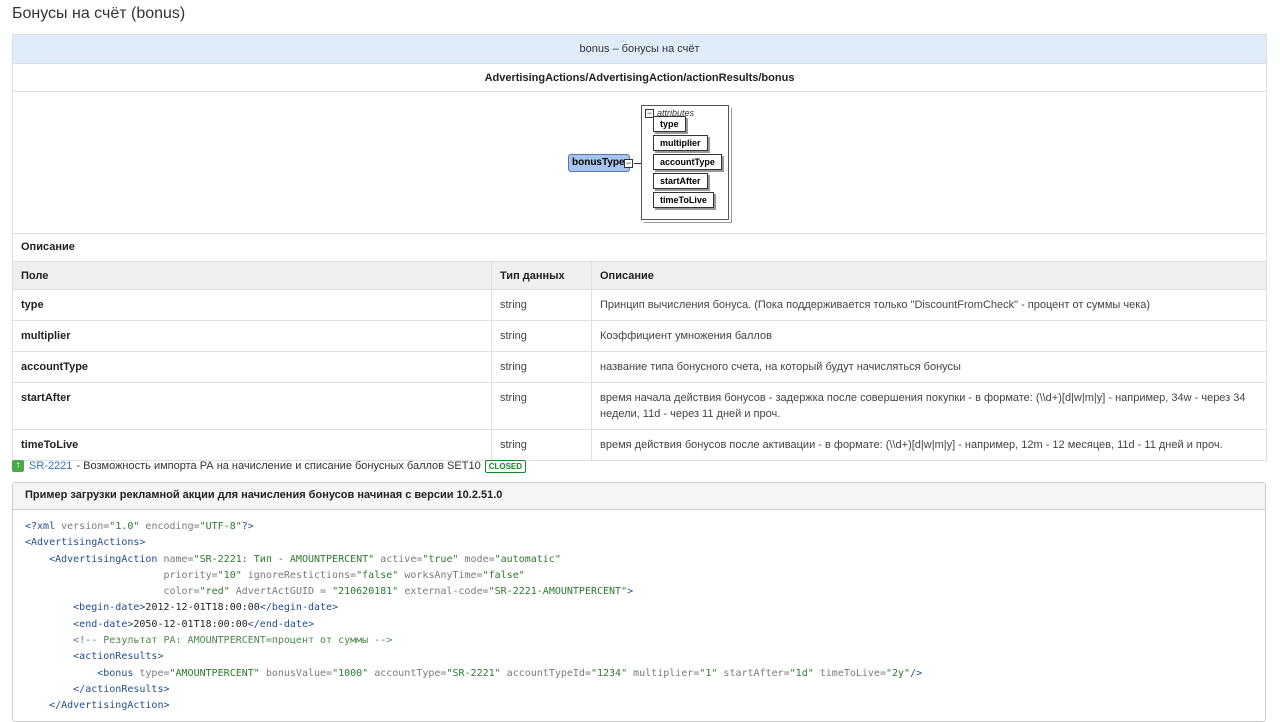 The height and width of the screenshot is (722, 1280). What do you see at coordinates (663, 673) in the screenshot?
I see `code-token: multiplier=` at bounding box center [663, 673].